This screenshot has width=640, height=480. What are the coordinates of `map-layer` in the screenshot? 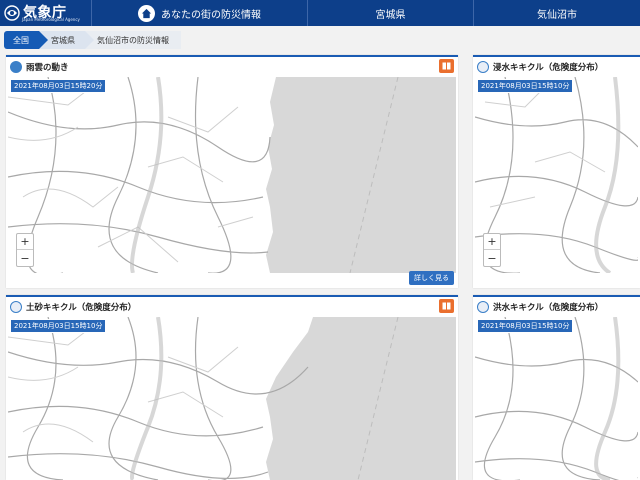 It's located at (556, 398).